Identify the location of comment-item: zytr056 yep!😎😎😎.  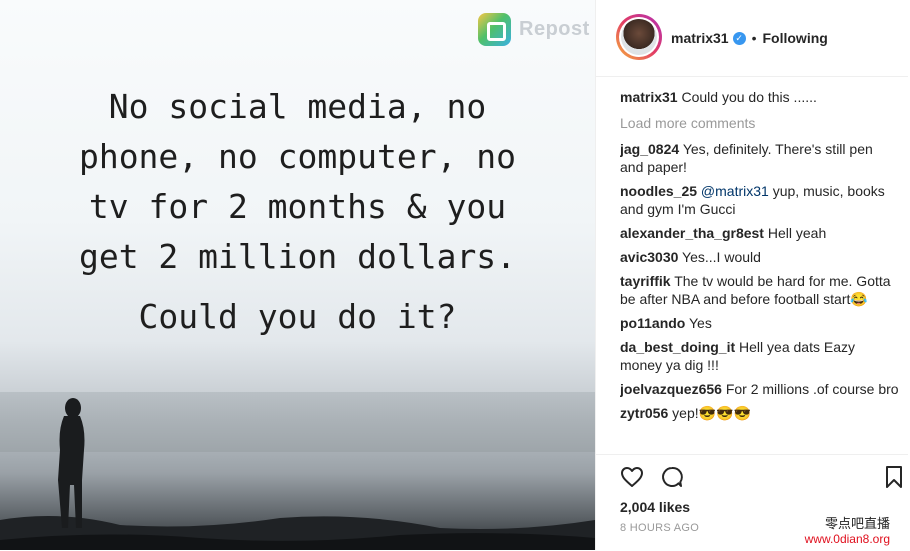
(760, 413).